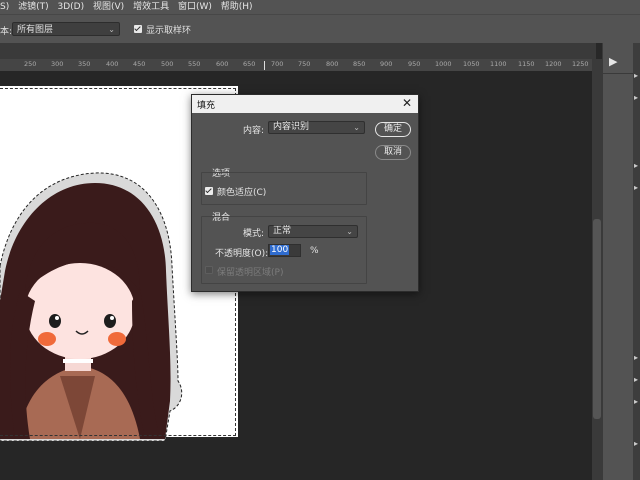 Image resolution: width=640 pixels, height=480 pixels. I want to click on preserve-transparency-label: 保留透明区域(P), so click(250, 273).